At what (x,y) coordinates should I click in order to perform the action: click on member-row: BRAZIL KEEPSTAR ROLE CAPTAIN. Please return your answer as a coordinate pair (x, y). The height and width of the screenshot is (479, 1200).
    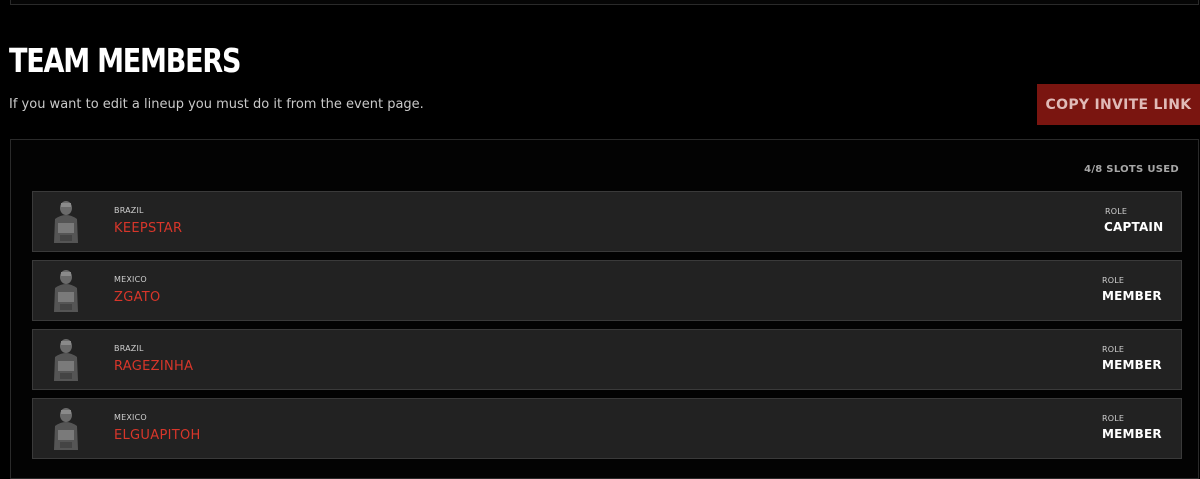
    Looking at the image, I should click on (607, 221).